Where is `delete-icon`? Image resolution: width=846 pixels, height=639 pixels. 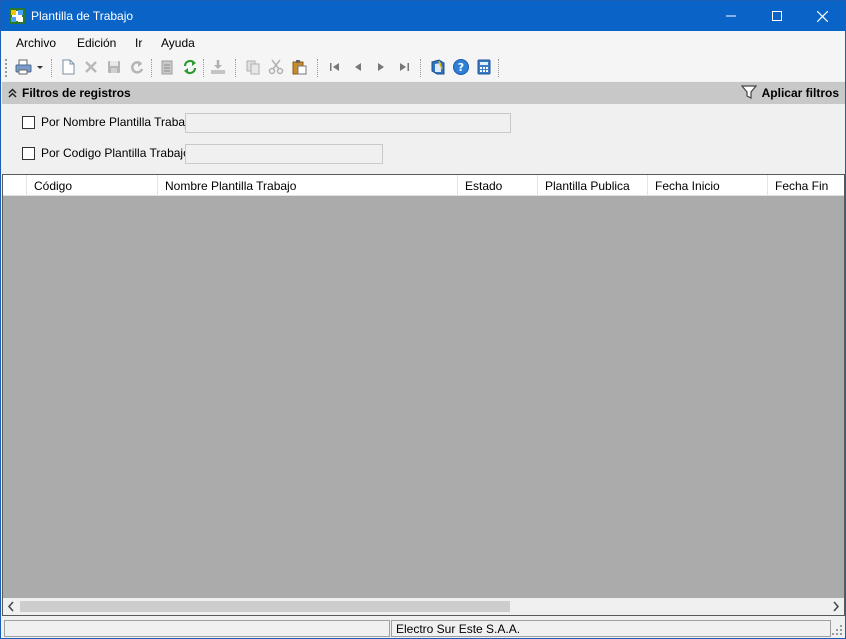 delete-icon is located at coordinates (91, 68).